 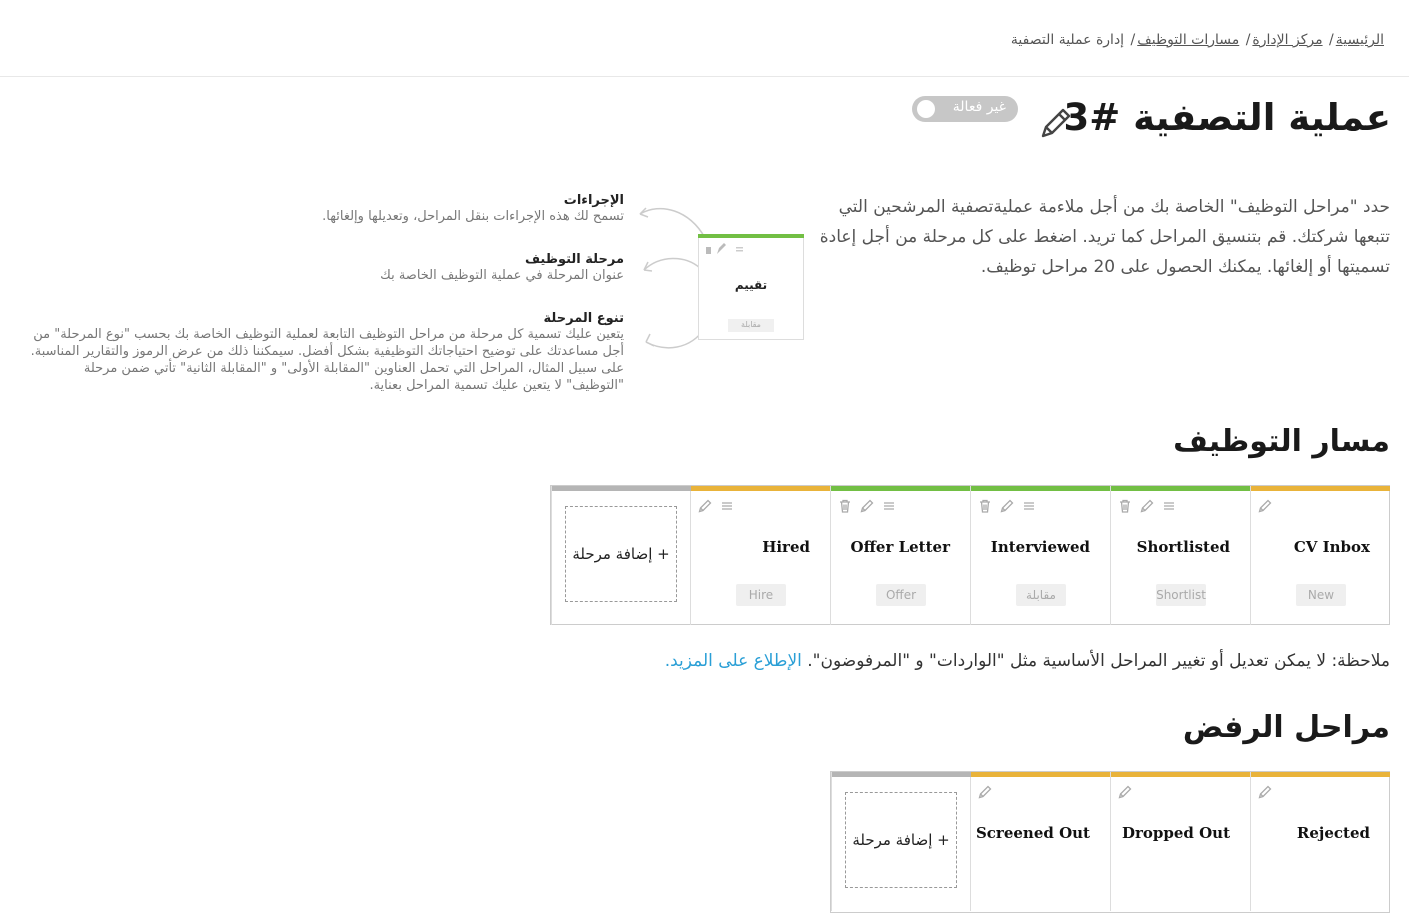 What do you see at coordinates (1056, 123) in the screenshot?
I see `edit-title-pencil-icon` at bounding box center [1056, 123].